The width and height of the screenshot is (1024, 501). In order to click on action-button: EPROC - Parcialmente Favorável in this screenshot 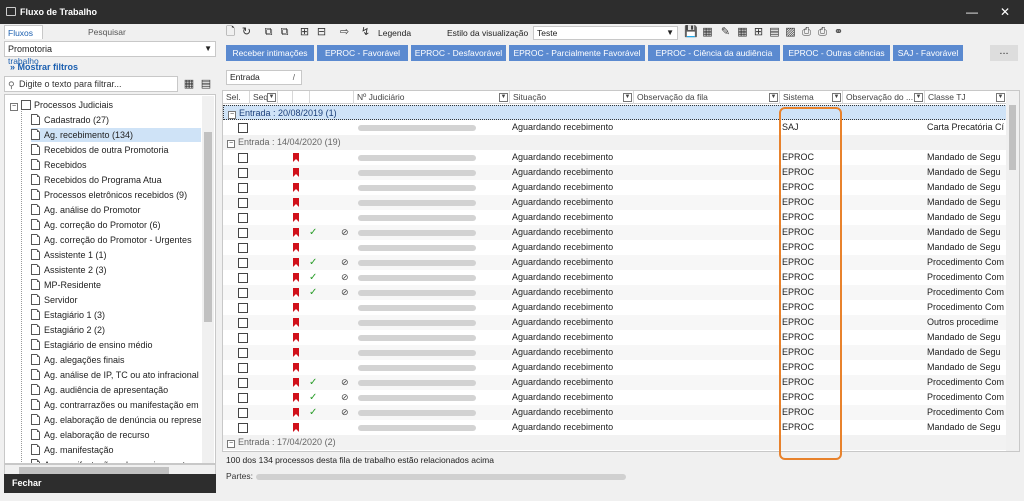, I will do `click(577, 53)`.